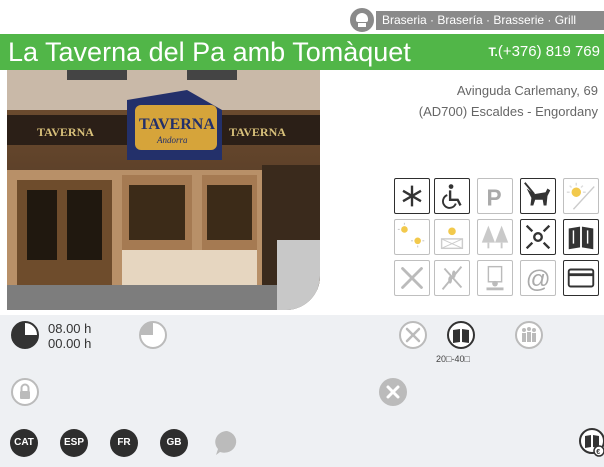 This screenshot has width=604, height=467. I want to click on half-clock-icon, so click(153, 335).